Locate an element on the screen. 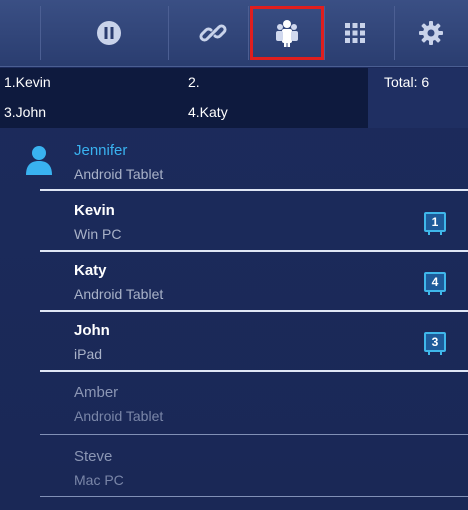  grid-icon is located at coordinates (355, 33).